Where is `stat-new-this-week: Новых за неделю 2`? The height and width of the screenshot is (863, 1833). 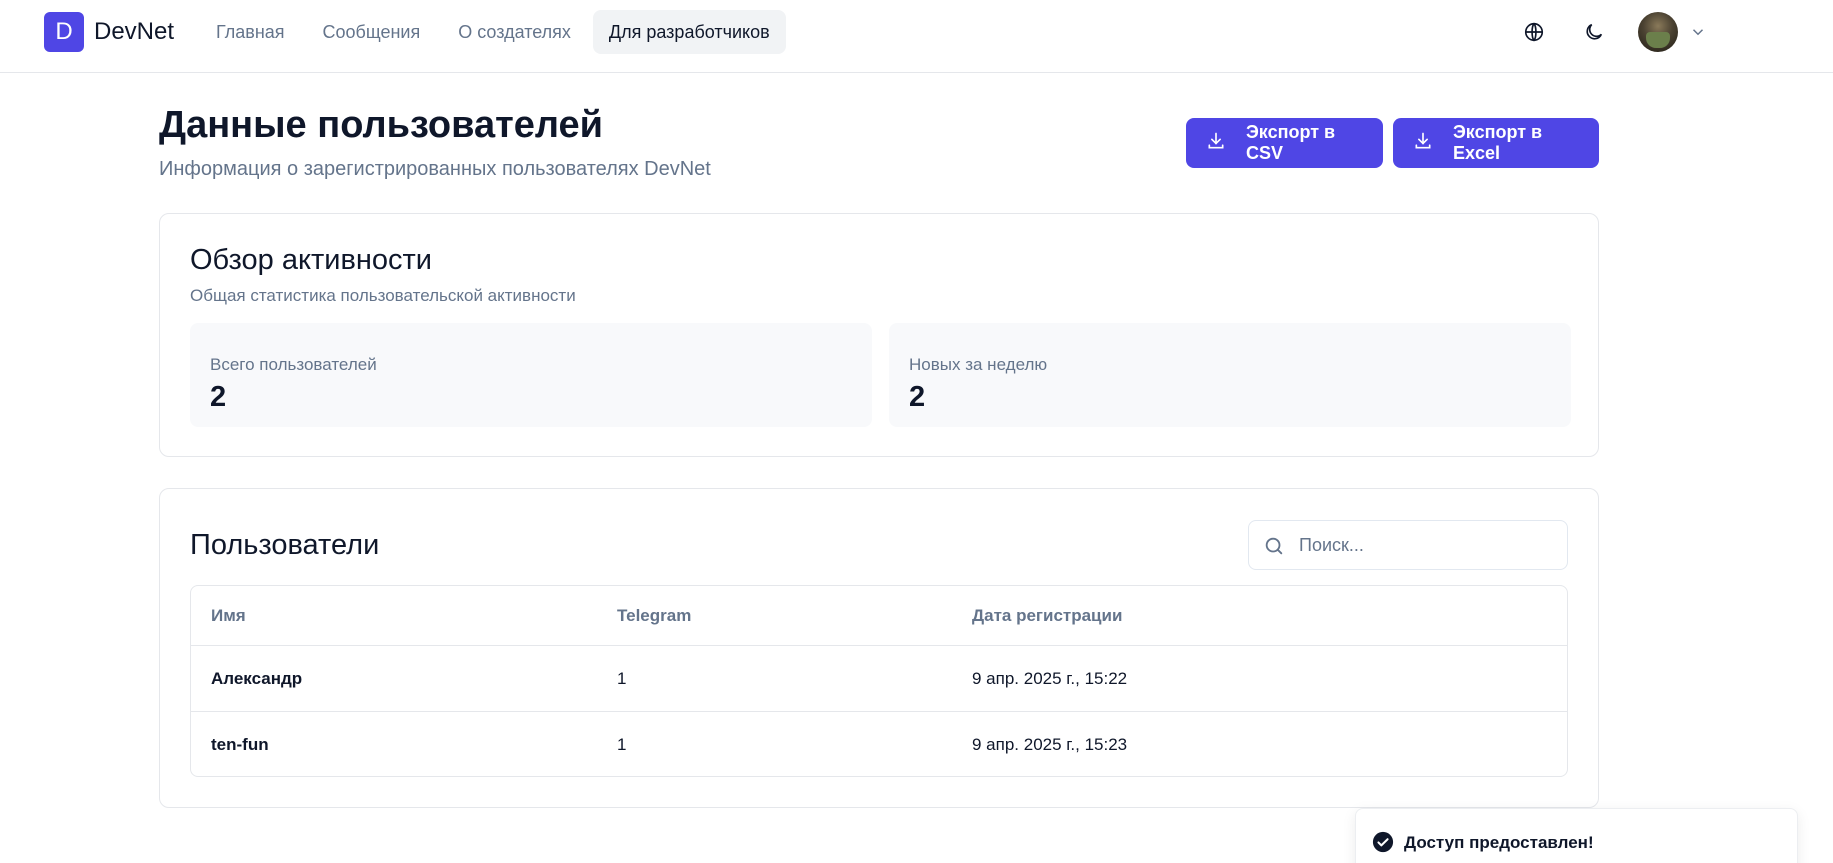 stat-new-this-week: Новых за неделю 2 is located at coordinates (1230, 375).